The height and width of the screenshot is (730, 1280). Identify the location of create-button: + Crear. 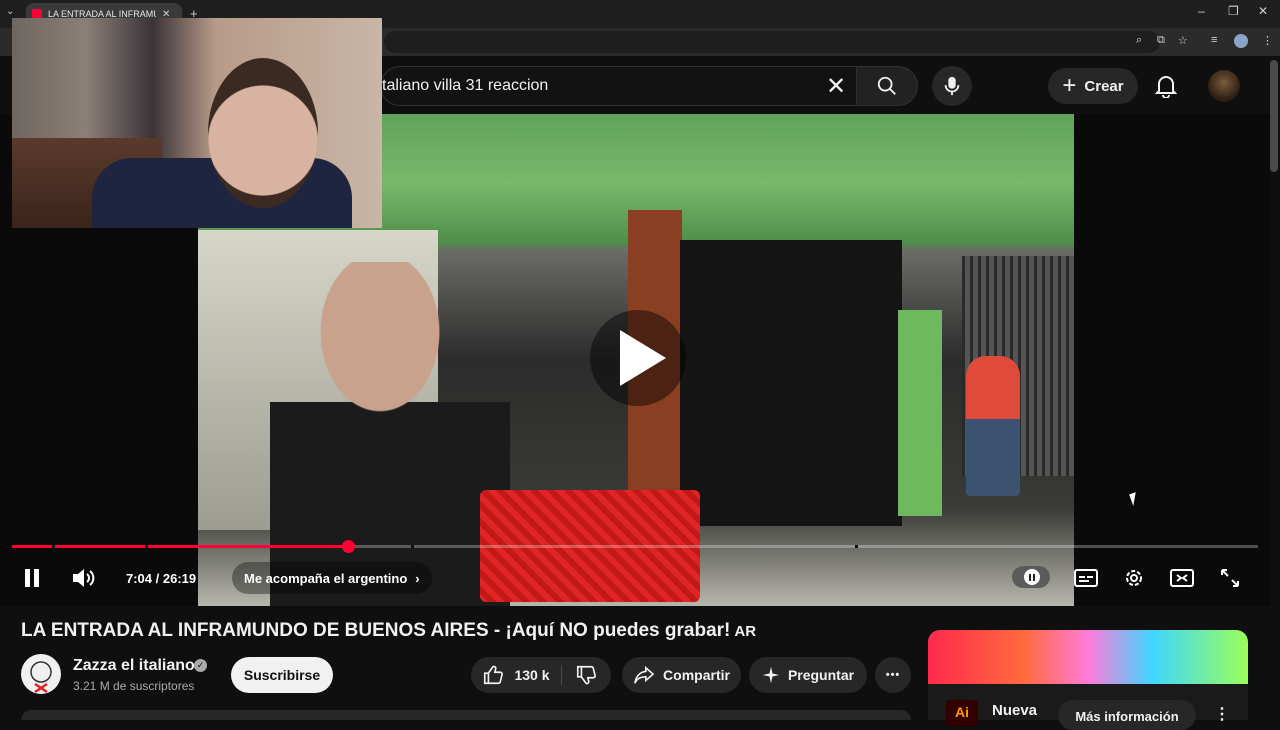
(1093, 86).